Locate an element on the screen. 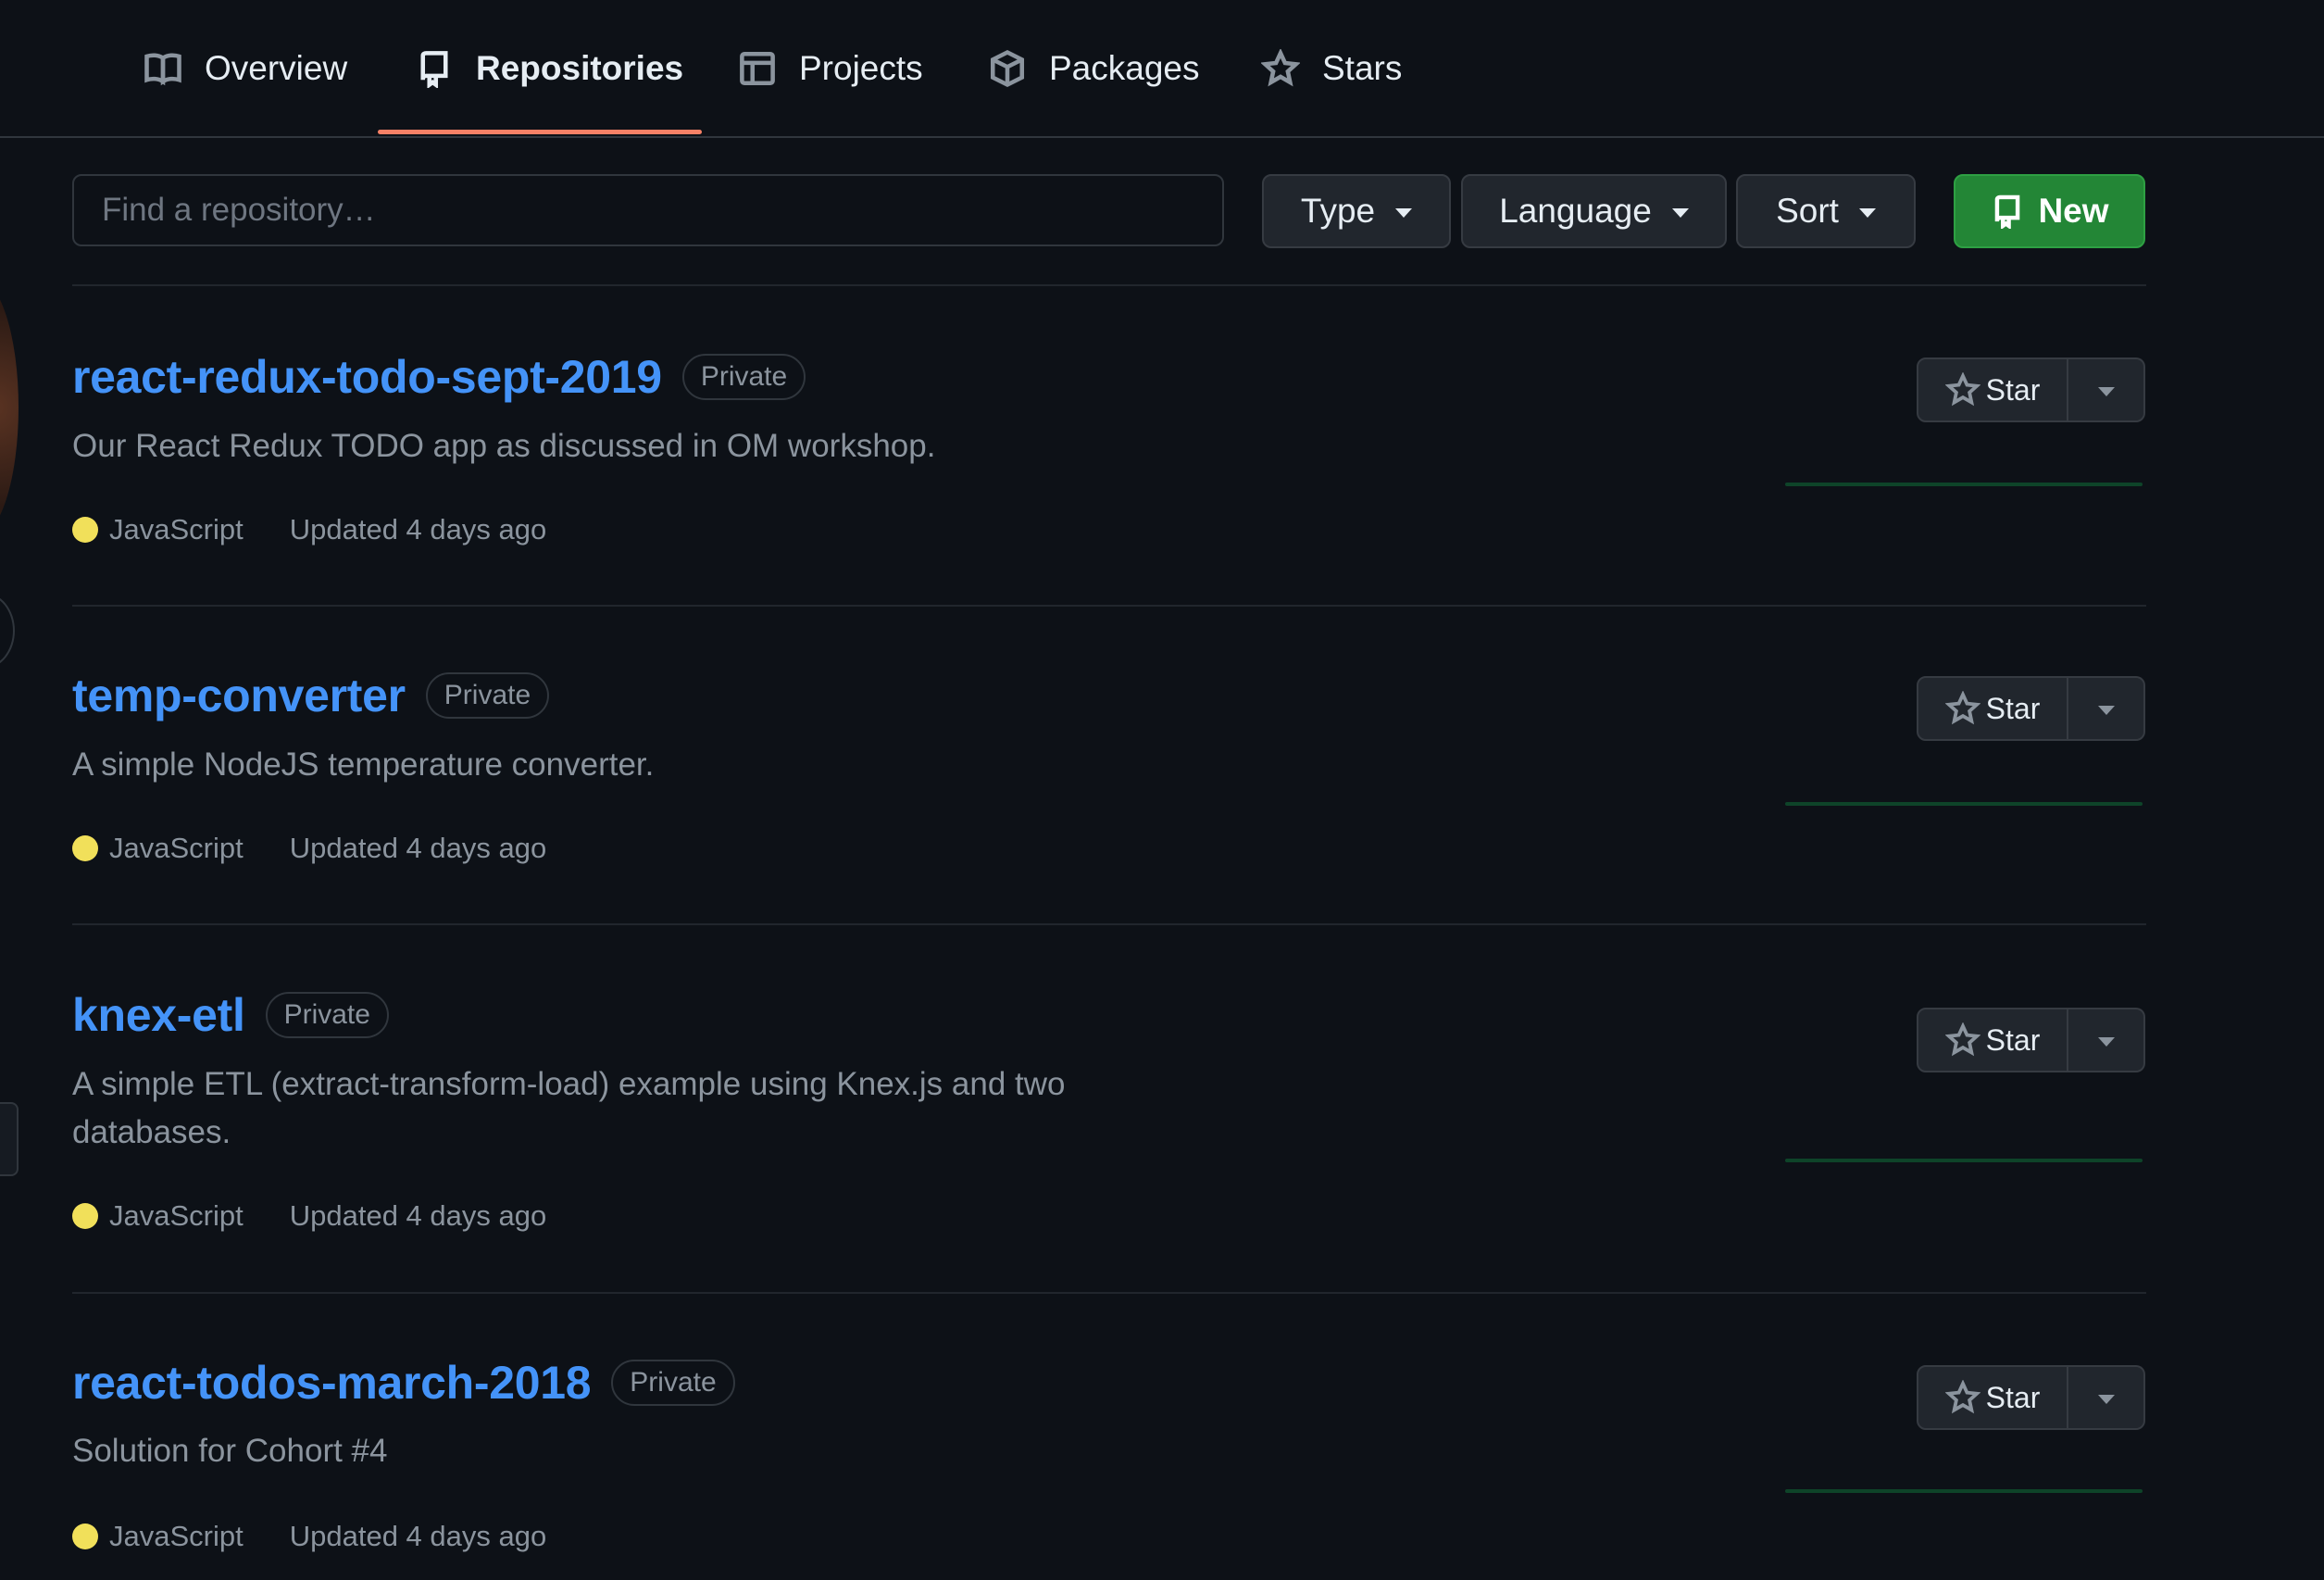 This screenshot has height=1580, width=2324. repo-name-link: knex-etl is located at coordinates (158, 1015).